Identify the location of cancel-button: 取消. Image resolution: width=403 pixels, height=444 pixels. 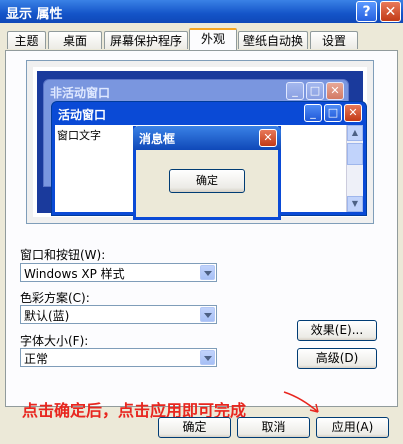
(273, 427).